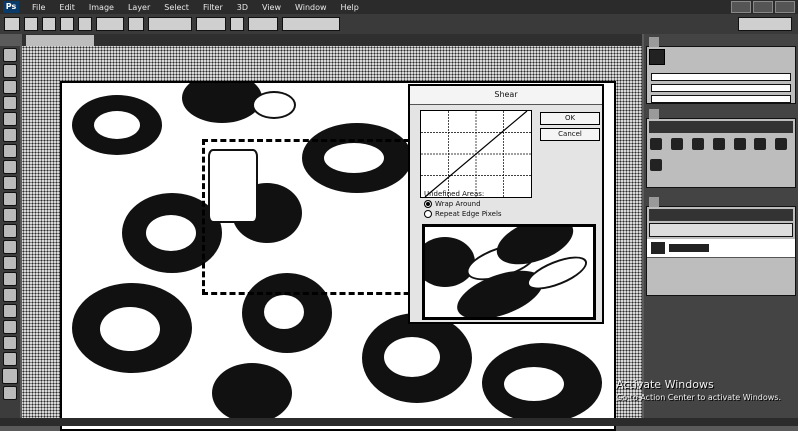  Describe the element at coordinates (506, 95) in the screenshot. I see `dialog-title: Shear` at that location.